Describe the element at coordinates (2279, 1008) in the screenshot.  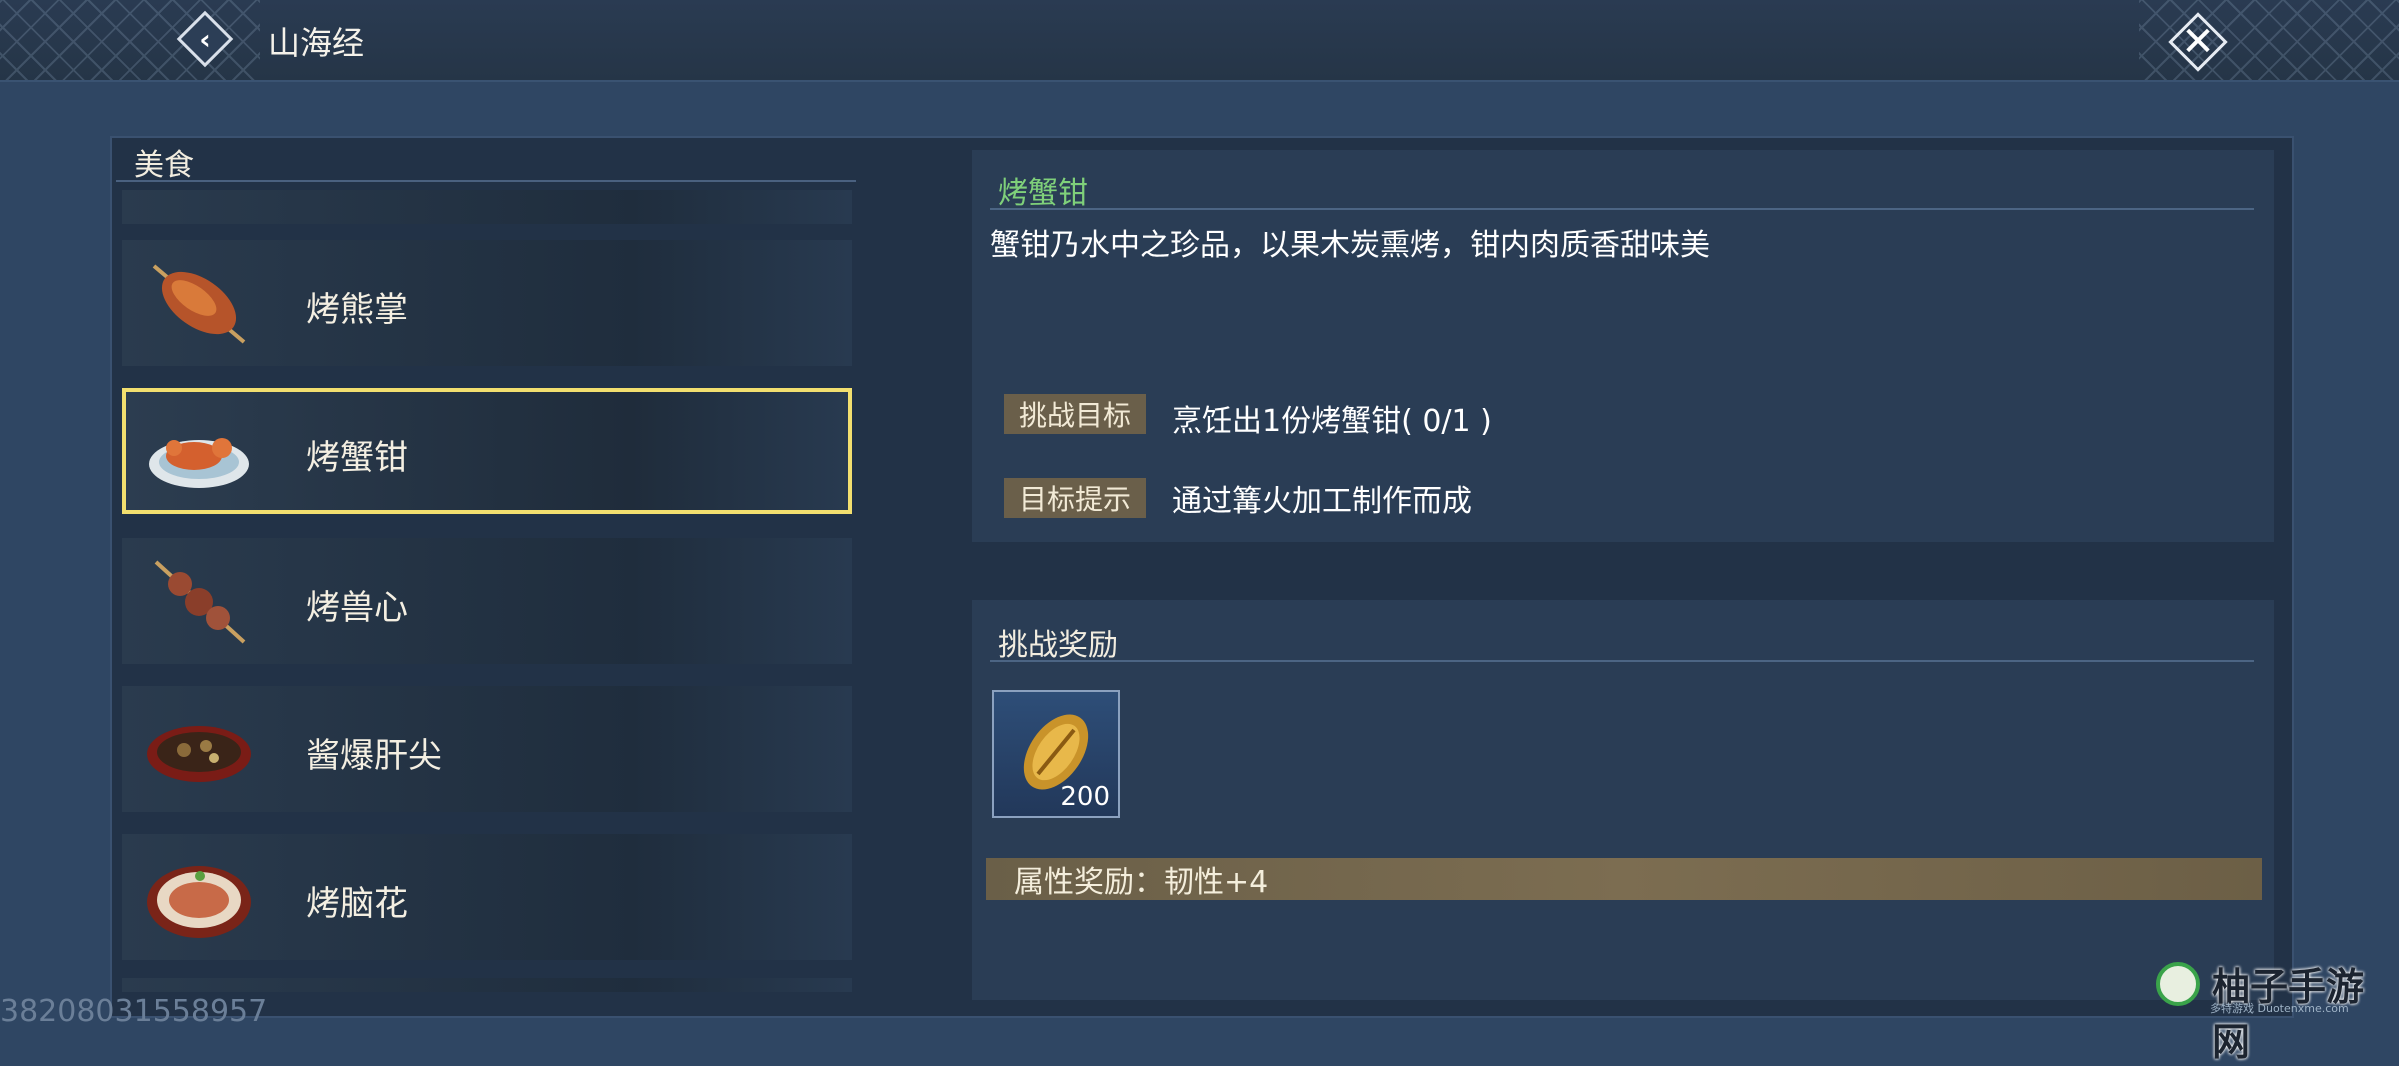
I see `watermark-subtext: 多特游戏 Duotenxme.com` at that location.